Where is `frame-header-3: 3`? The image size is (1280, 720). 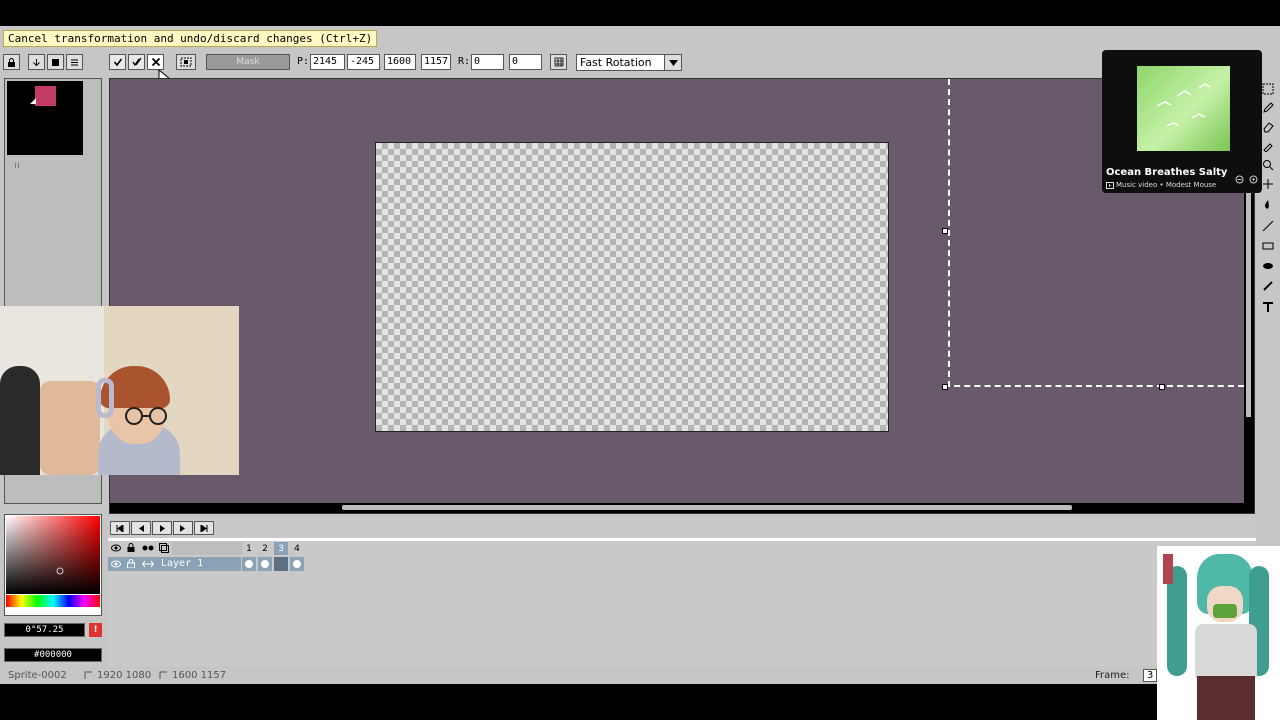
frame-header-3: 3 is located at coordinates (281, 548).